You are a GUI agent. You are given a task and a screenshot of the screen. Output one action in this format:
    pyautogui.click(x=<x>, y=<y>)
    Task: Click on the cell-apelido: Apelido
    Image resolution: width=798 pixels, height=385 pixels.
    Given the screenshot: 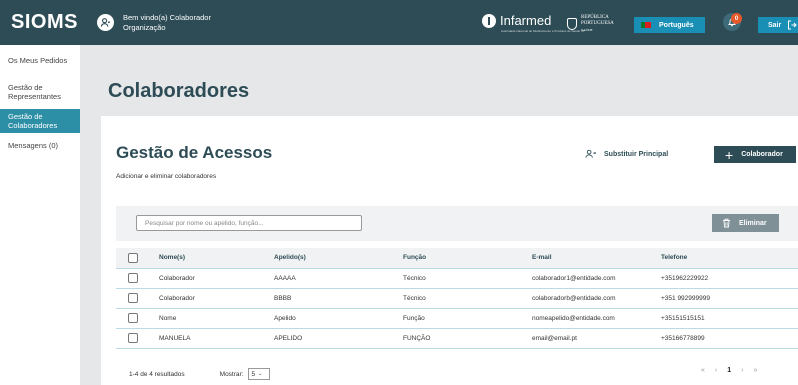 What is the action you would take?
    pyautogui.click(x=338, y=318)
    